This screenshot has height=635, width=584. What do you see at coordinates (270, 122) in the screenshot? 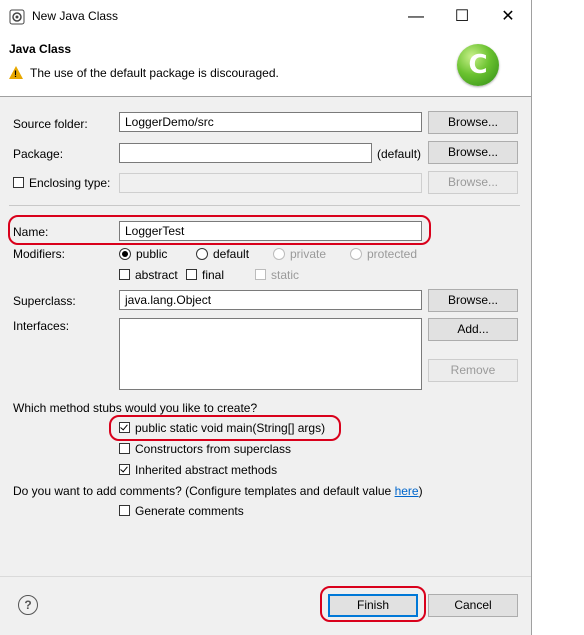
I see `source-folder-input: LoggerDemo/src` at bounding box center [270, 122].